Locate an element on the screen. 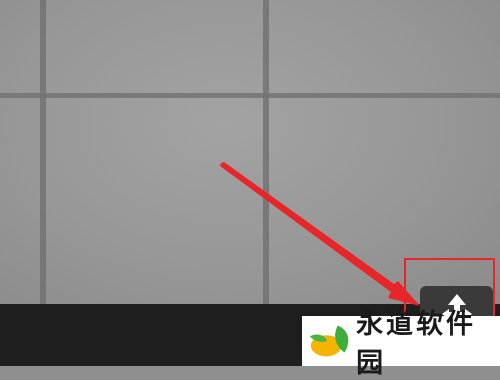 The width and height of the screenshot is (500, 380). watermark: 永道软件园 is located at coordinates (401, 344).